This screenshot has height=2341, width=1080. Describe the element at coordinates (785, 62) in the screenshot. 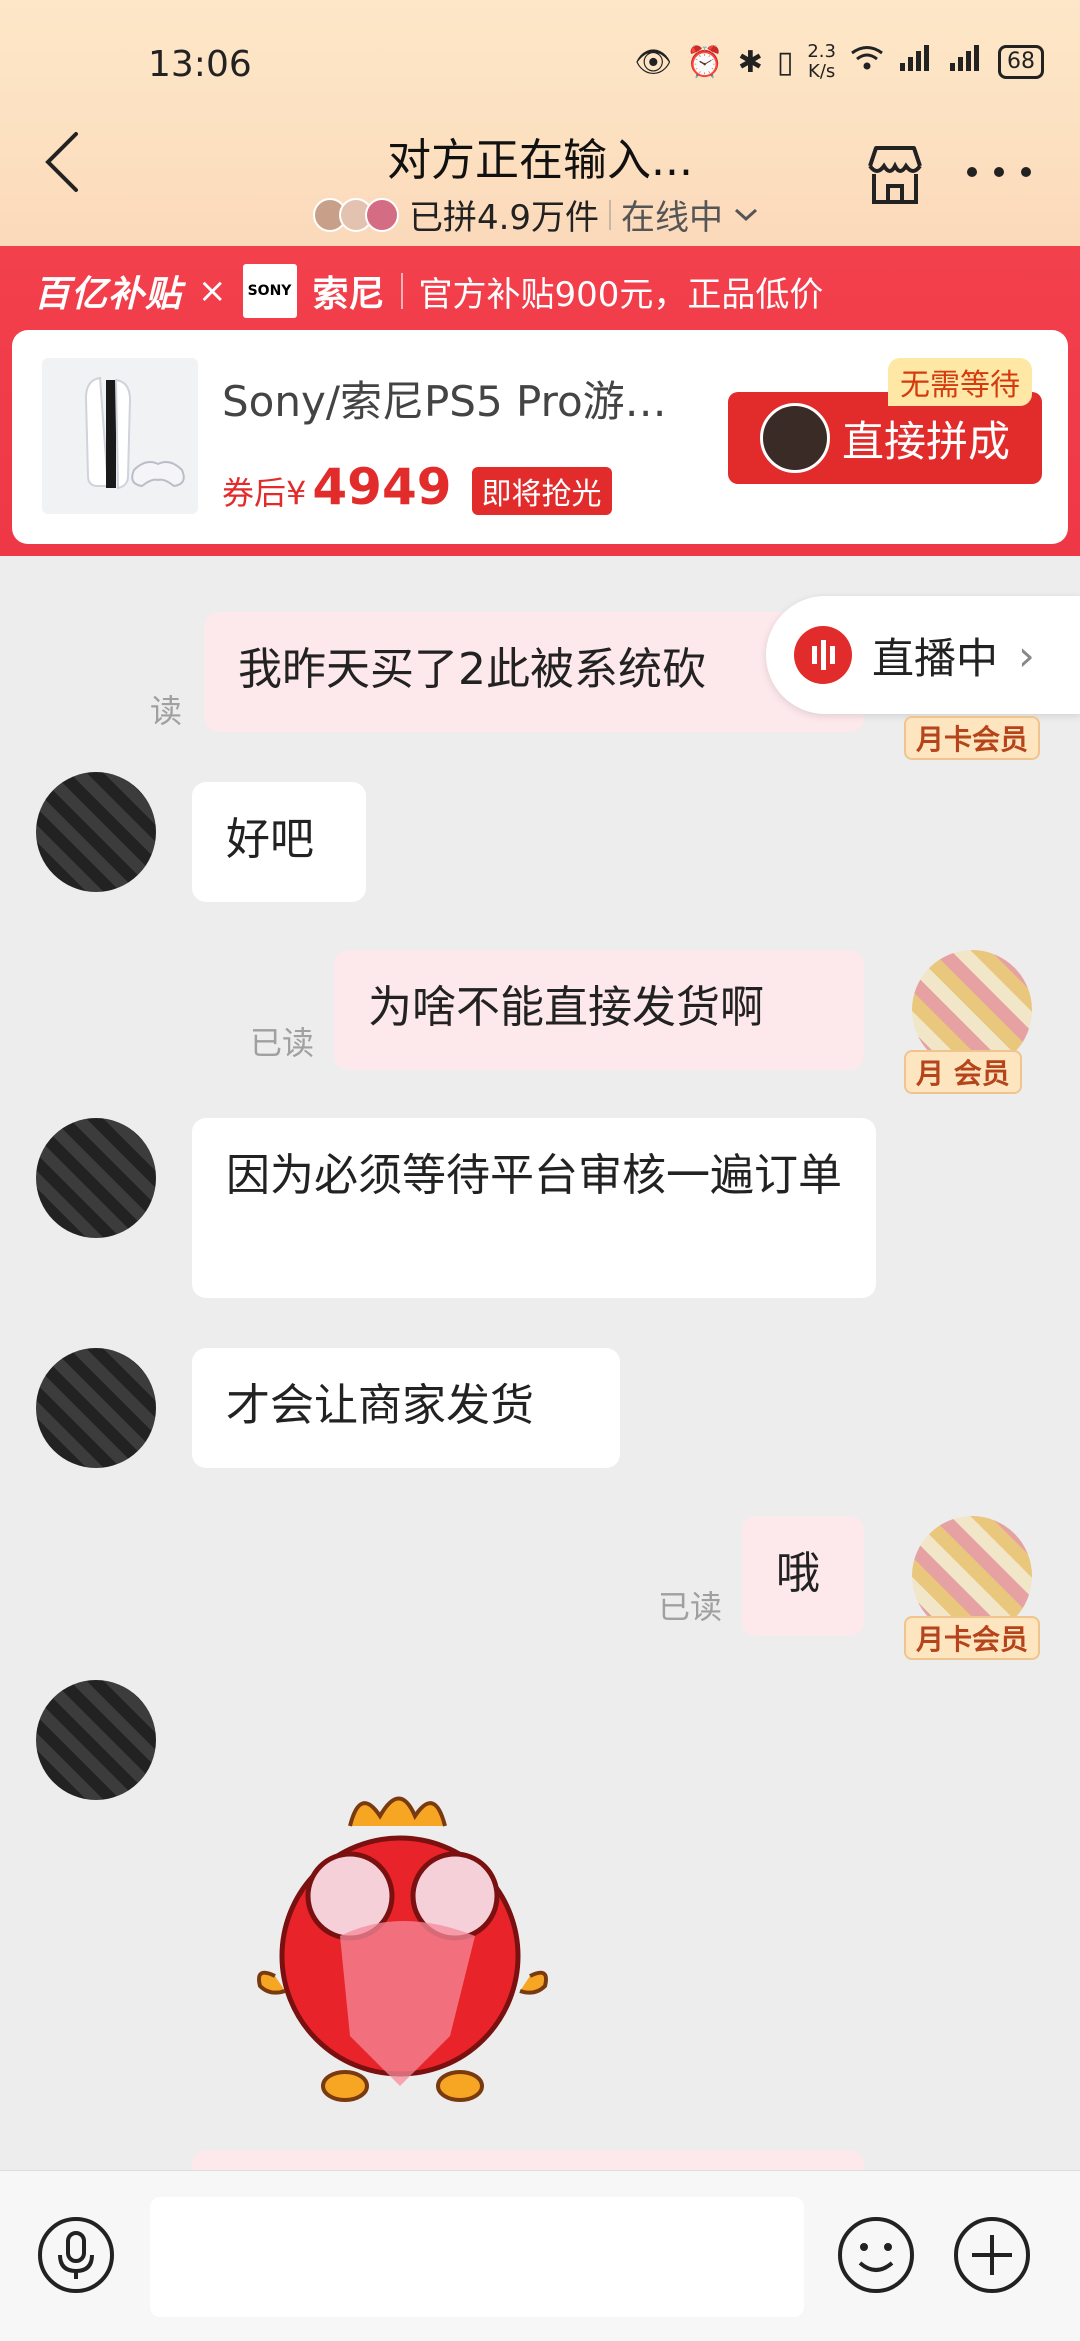

I see `vibrate-icon: ▯` at that location.